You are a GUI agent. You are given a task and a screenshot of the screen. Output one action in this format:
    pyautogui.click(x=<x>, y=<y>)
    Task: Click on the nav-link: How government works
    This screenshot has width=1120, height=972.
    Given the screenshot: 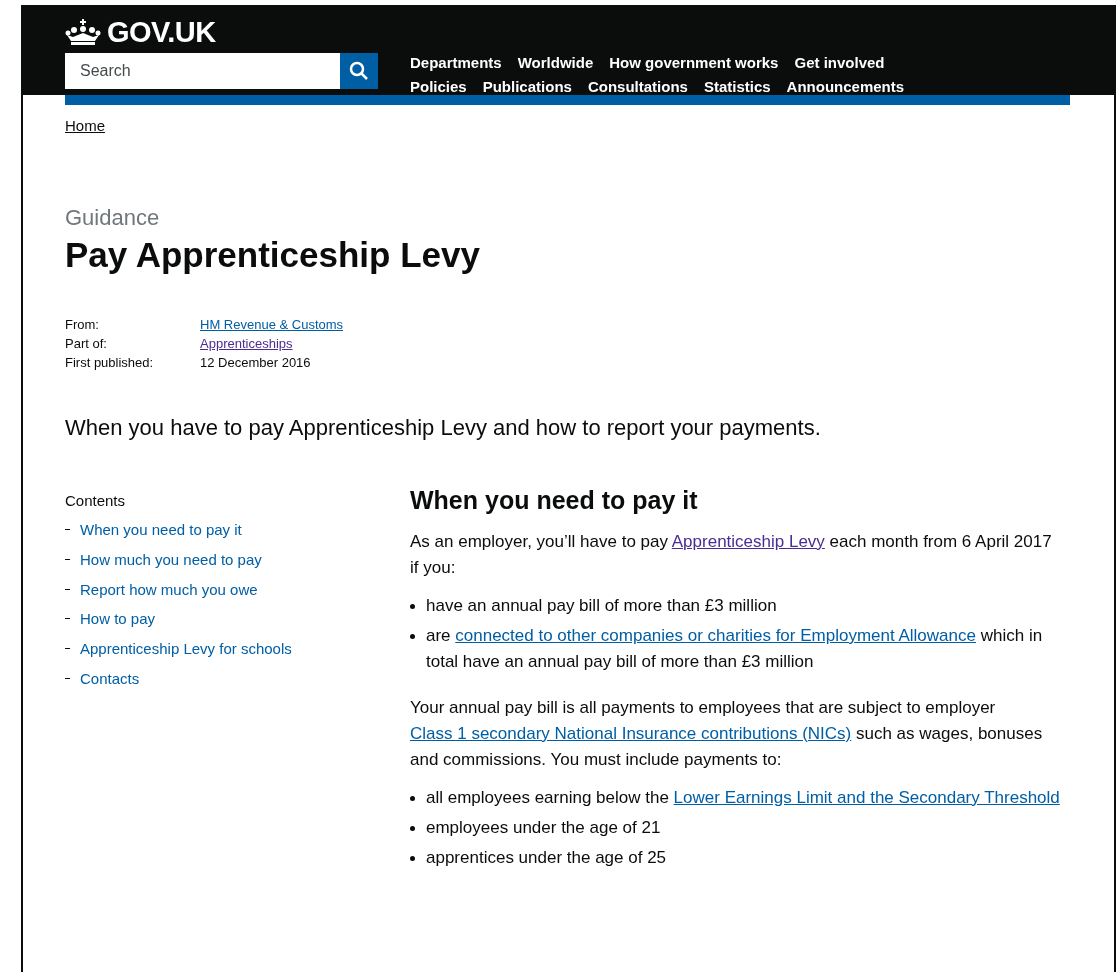 What is the action you would take?
    pyautogui.click(x=694, y=62)
    